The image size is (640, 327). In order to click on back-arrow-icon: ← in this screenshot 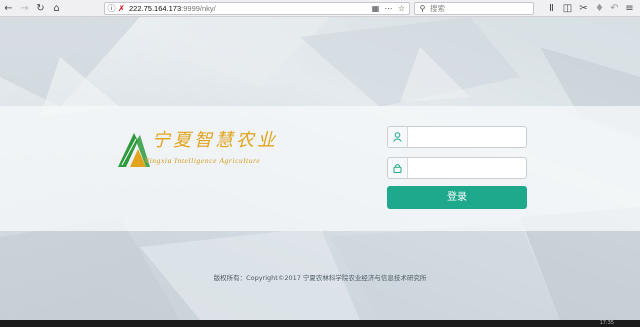, I will do `click(8, 8)`.